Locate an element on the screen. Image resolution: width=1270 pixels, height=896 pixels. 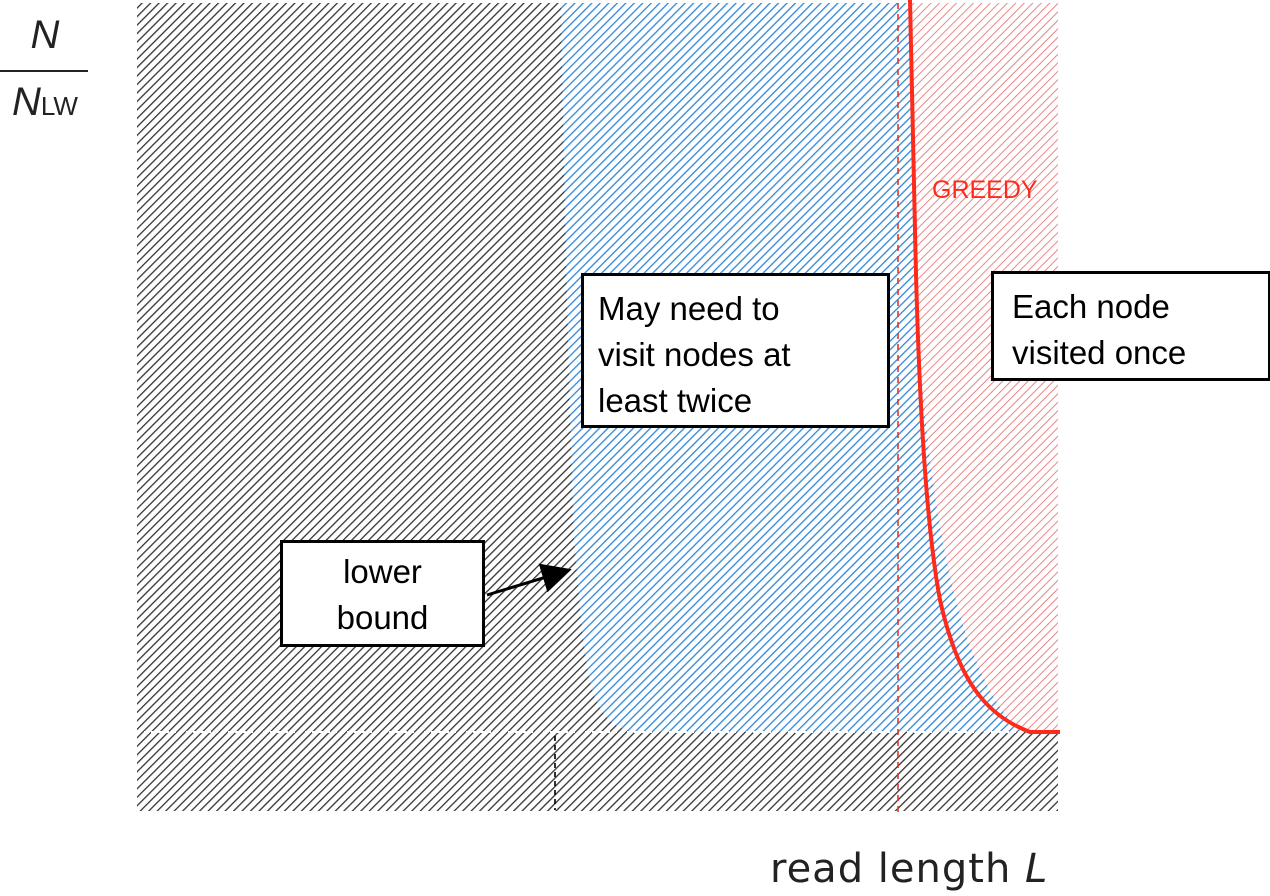
lower-bound-box: lower bound is located at coordinates (382, 593).